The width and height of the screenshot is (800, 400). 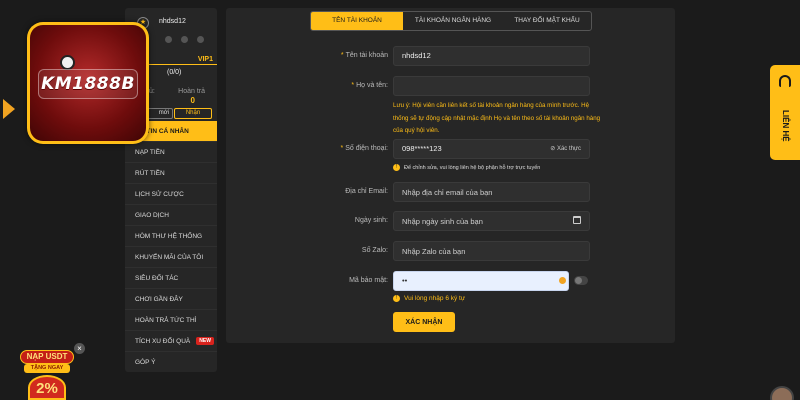 I want to click on security-code-label: Mã bảo mật:, so click(x=368, y=280).